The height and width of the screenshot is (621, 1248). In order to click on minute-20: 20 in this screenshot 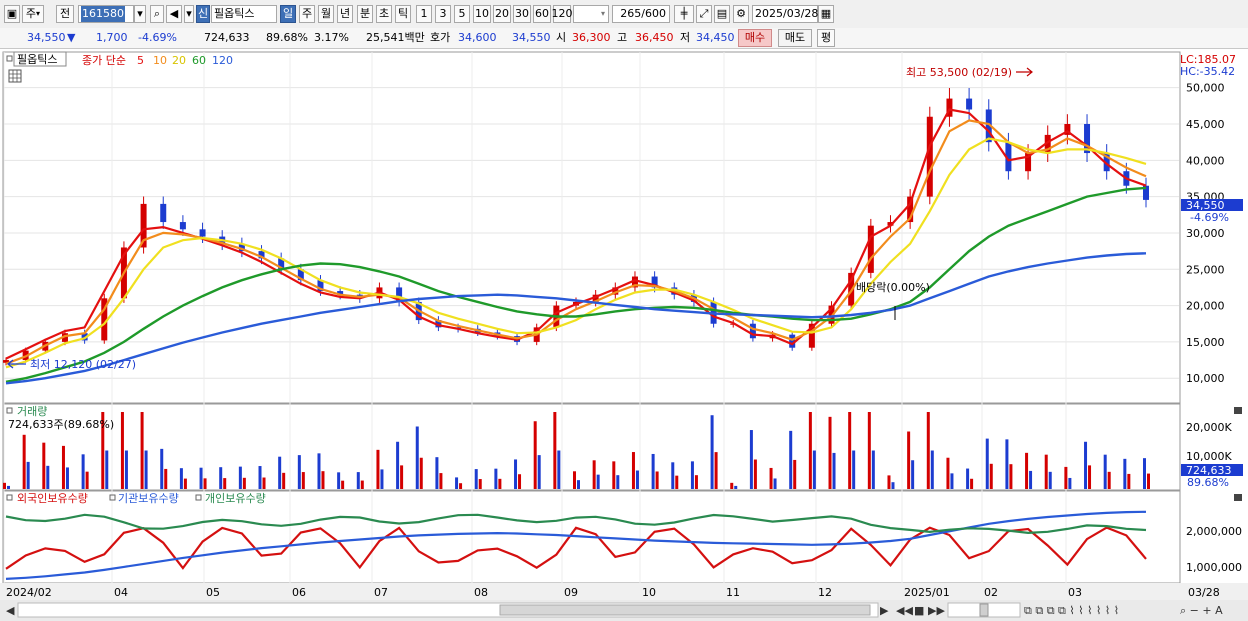, I will do `click(502, 14)`.